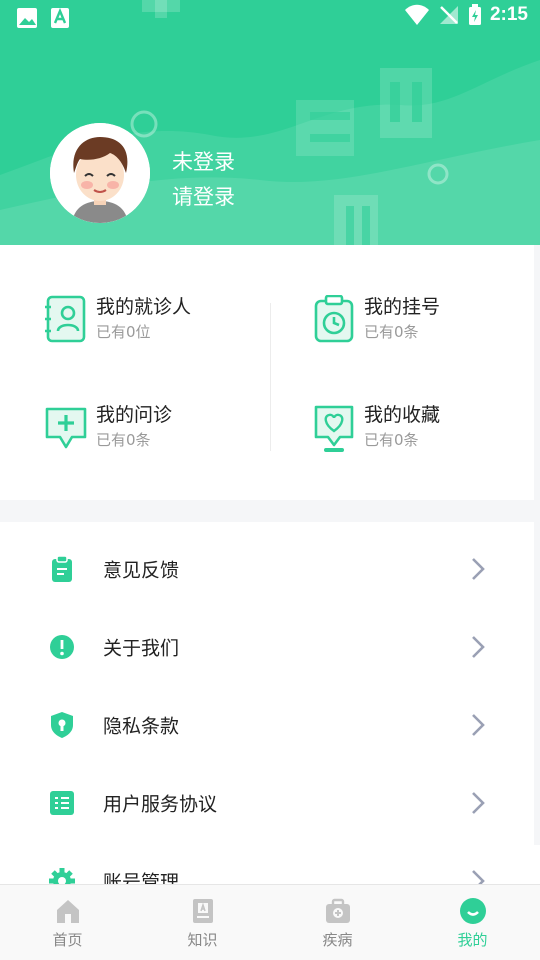 The height and width of the screenshot is (960, 540). I want to click on gallery-notification-icon, so click(27, 18).